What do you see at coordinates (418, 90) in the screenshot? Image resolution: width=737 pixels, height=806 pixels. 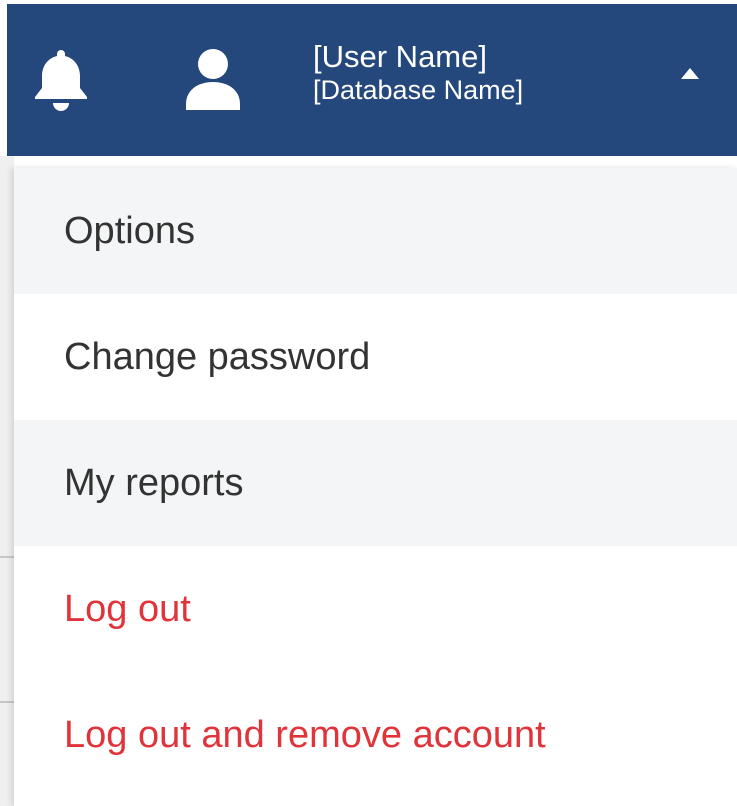 I see `database-name: [Database Name]` at bounding box center [418, 90].